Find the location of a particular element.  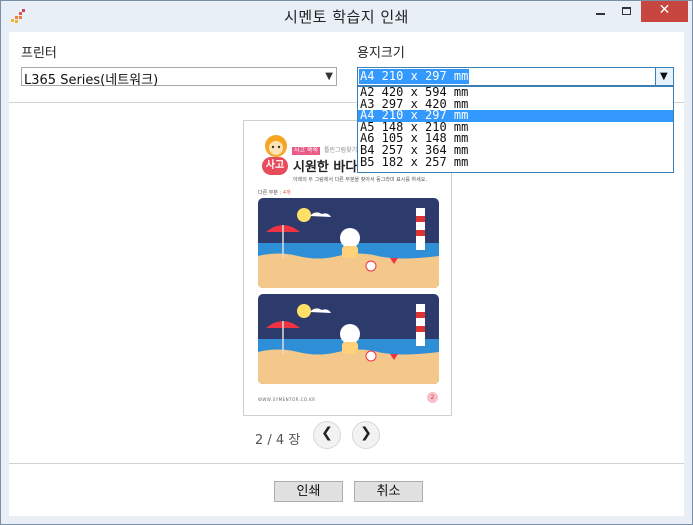

minimize-button is located at coordinates (600, 11).